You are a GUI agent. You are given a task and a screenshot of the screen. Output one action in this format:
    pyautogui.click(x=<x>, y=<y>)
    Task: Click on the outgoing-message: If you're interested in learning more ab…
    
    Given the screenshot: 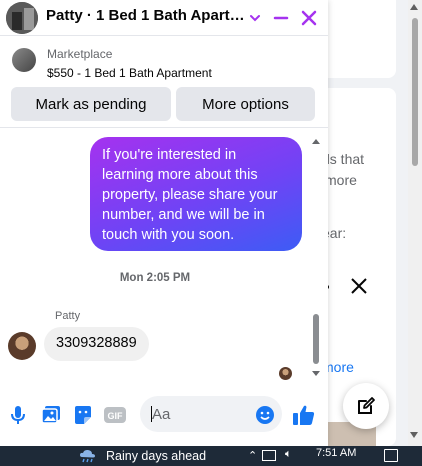 What is the action you would take?
    pyautogui.click(x=196, y=194)
    